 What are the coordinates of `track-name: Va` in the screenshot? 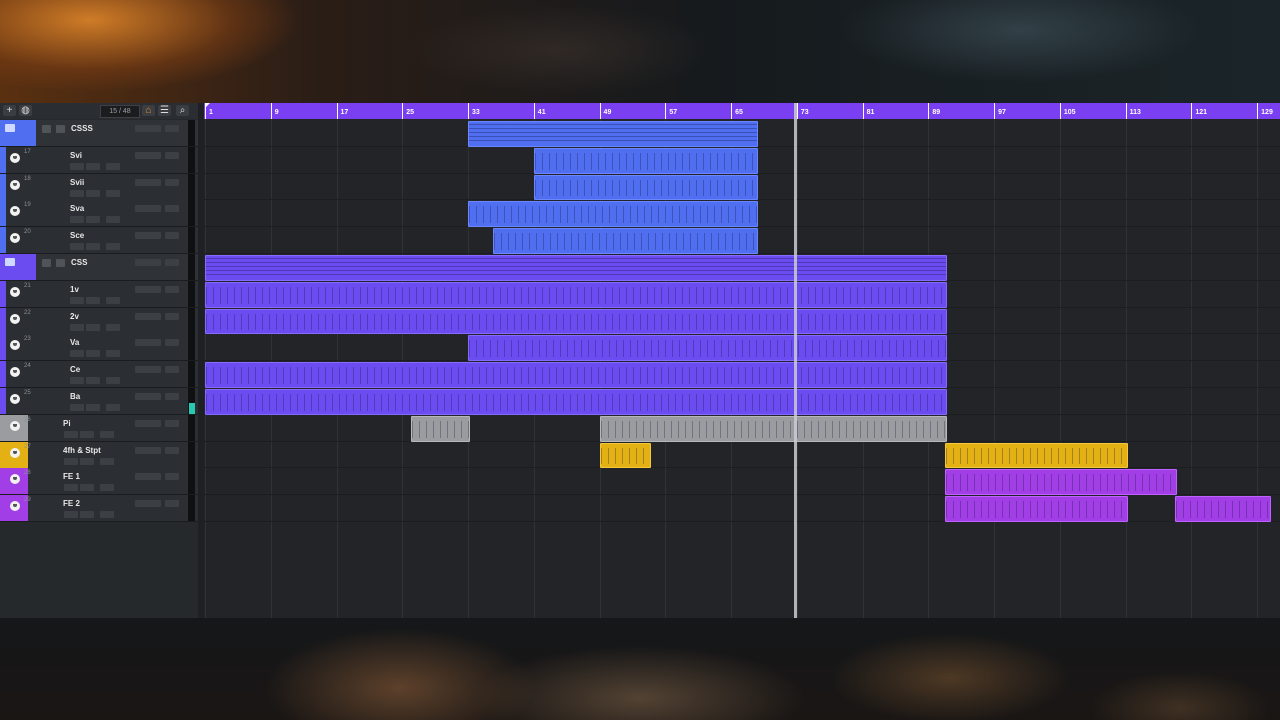 It's located at (74, 342).